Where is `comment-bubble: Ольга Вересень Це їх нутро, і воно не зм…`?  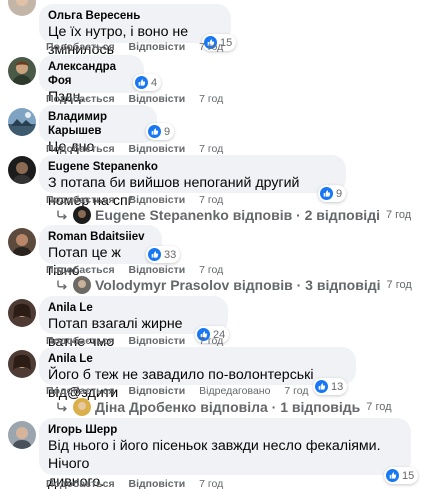 comment-bubble: Ольга Вересень Це їх нутро, і воно не зм… is located at coordinates (135, 31).